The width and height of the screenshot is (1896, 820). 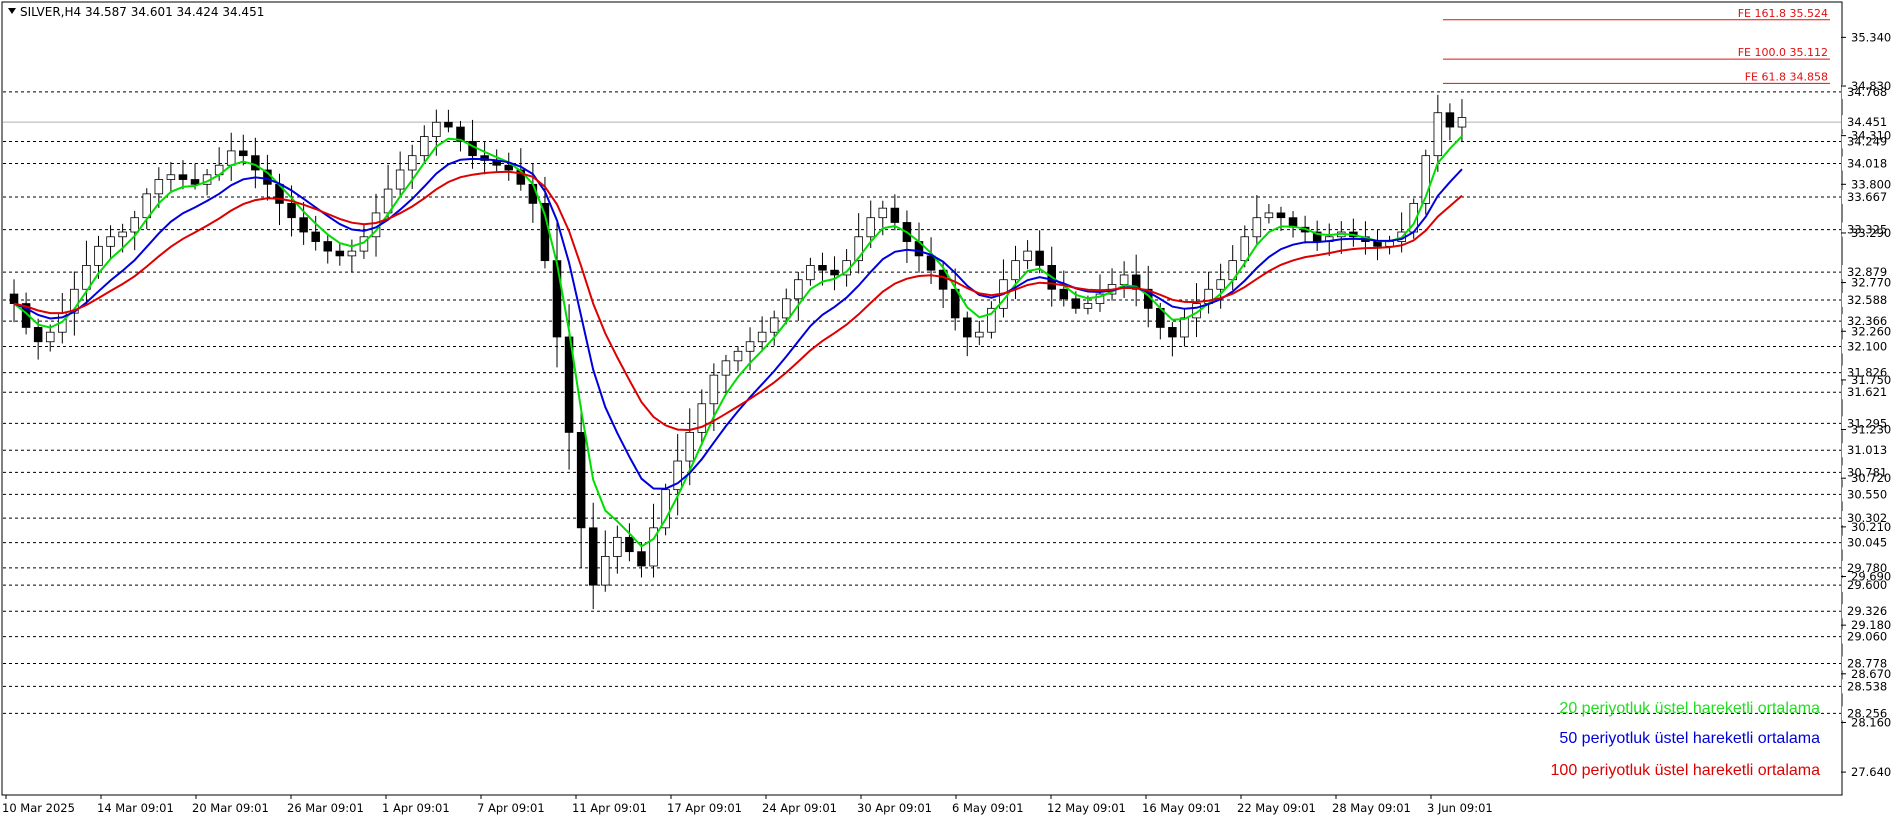 What do you see at coordinates (1871, 136) in the screenshot?
I see `y-tick-label: 34.310` at bounding box center [1871, 136].